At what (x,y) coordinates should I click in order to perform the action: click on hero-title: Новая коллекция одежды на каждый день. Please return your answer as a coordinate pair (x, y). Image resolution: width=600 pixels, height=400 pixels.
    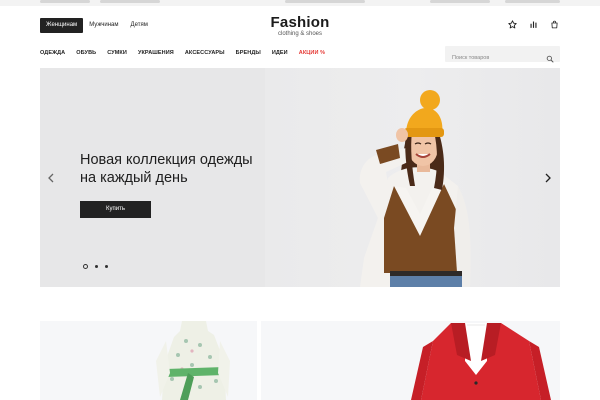
    Looking at the image, I should click on (190, 169).